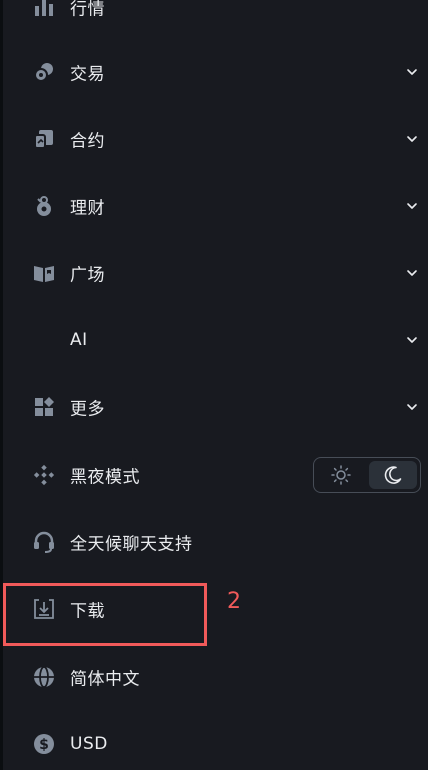  I want to click on finance-icon, so click(44, 206).